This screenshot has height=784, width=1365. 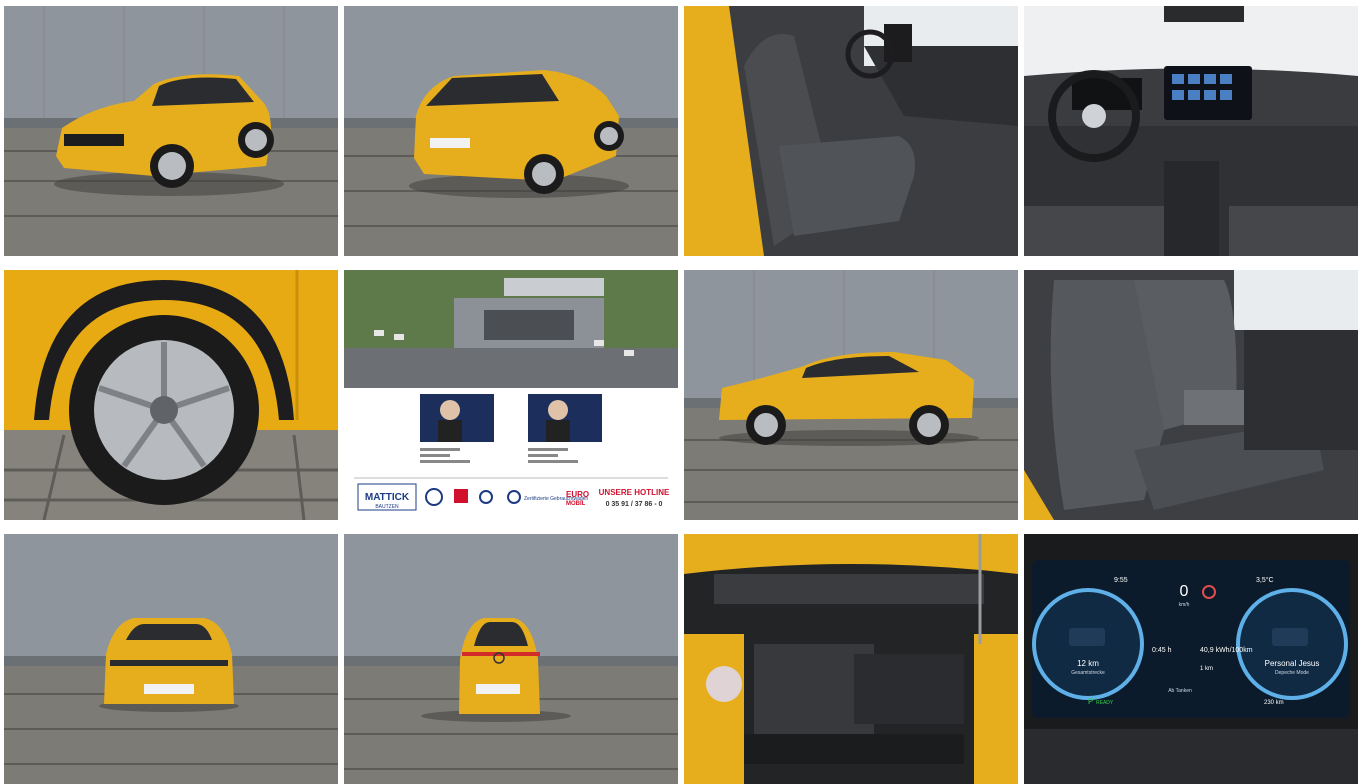 I want to click on photo-front-seats-interior, so click(x=851, y=131).